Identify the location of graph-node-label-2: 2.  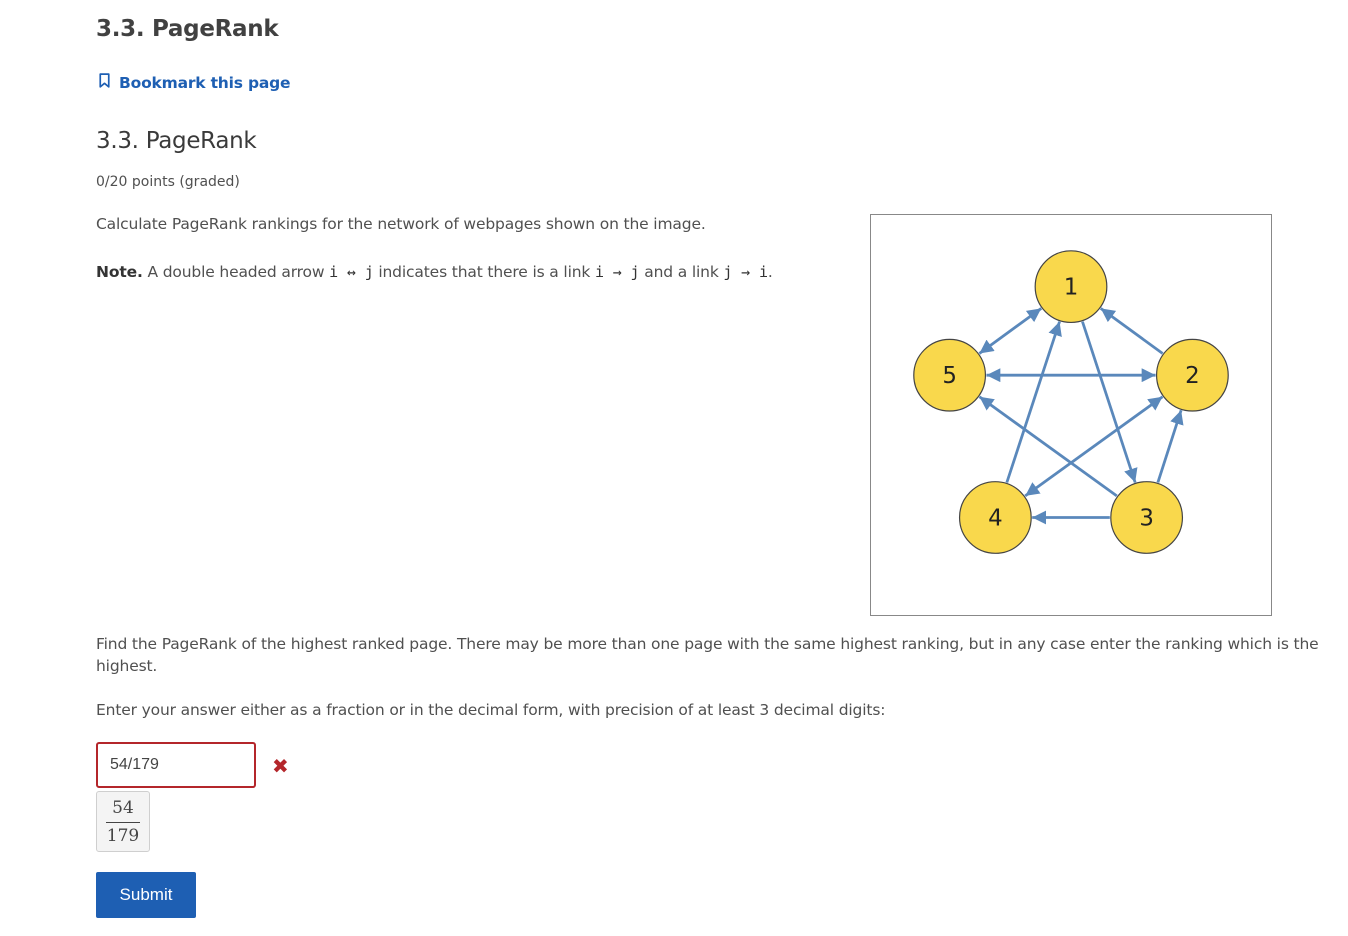
(1192, 376).